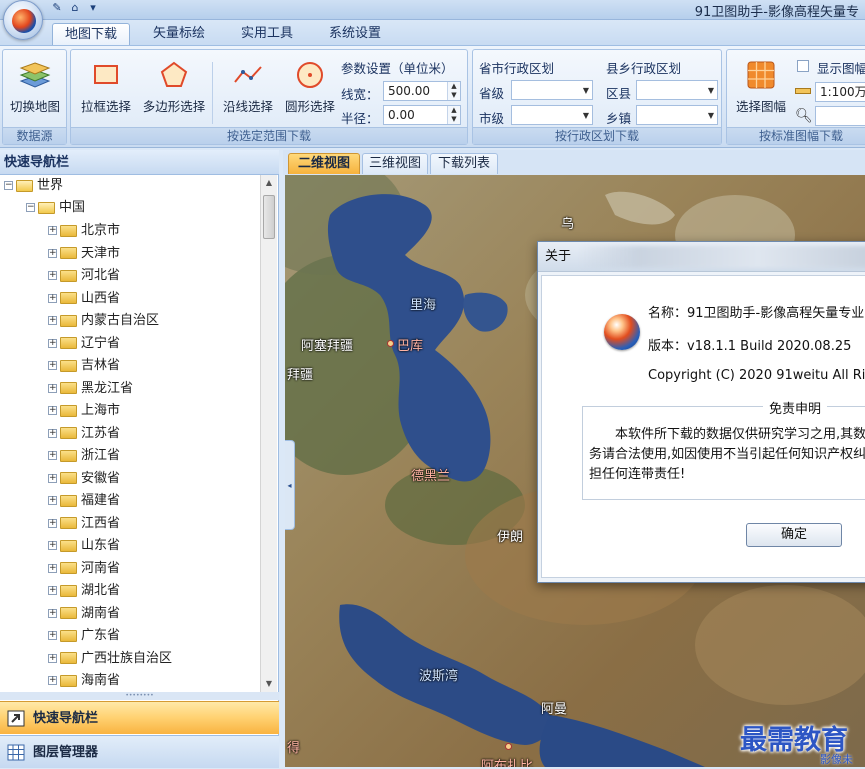 This screenshot has height=769, width=865. I want to click on tab-map-download: 地图下载, so click(91, 34).